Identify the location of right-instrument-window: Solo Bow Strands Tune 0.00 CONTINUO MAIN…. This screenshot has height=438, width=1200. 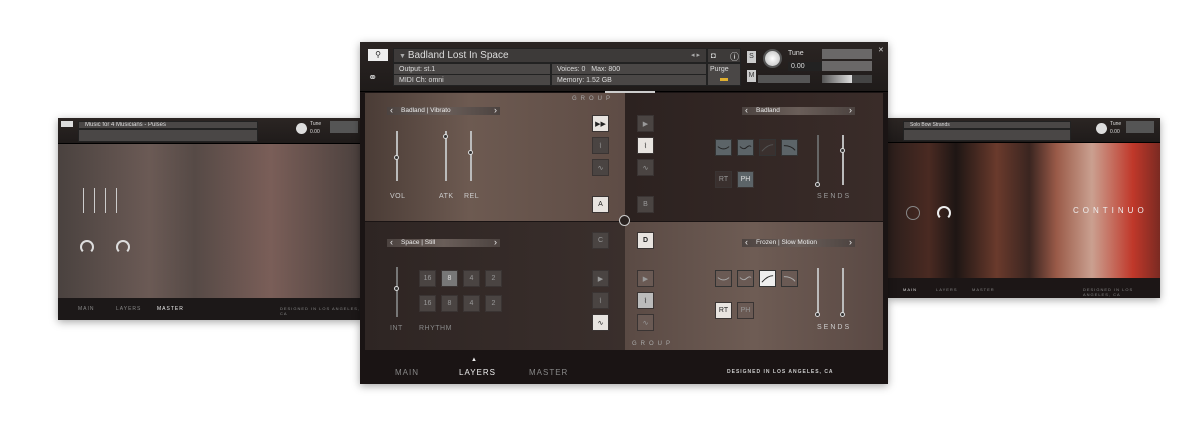
(1024, 208).